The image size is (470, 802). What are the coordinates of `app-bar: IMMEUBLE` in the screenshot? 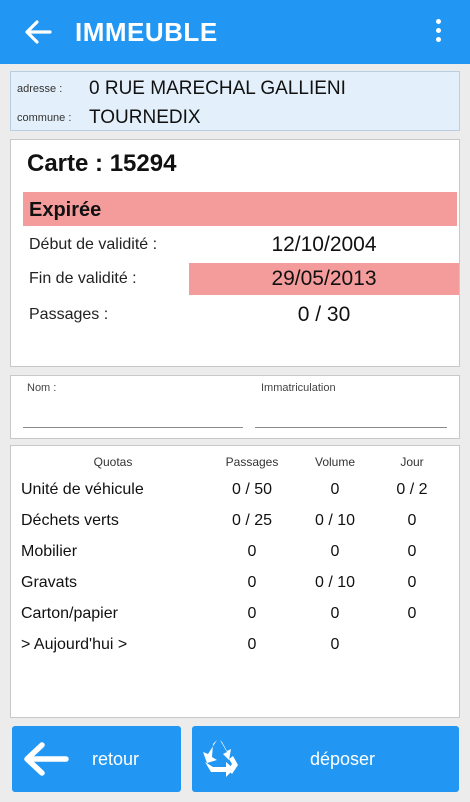 It's located at (235, 32).